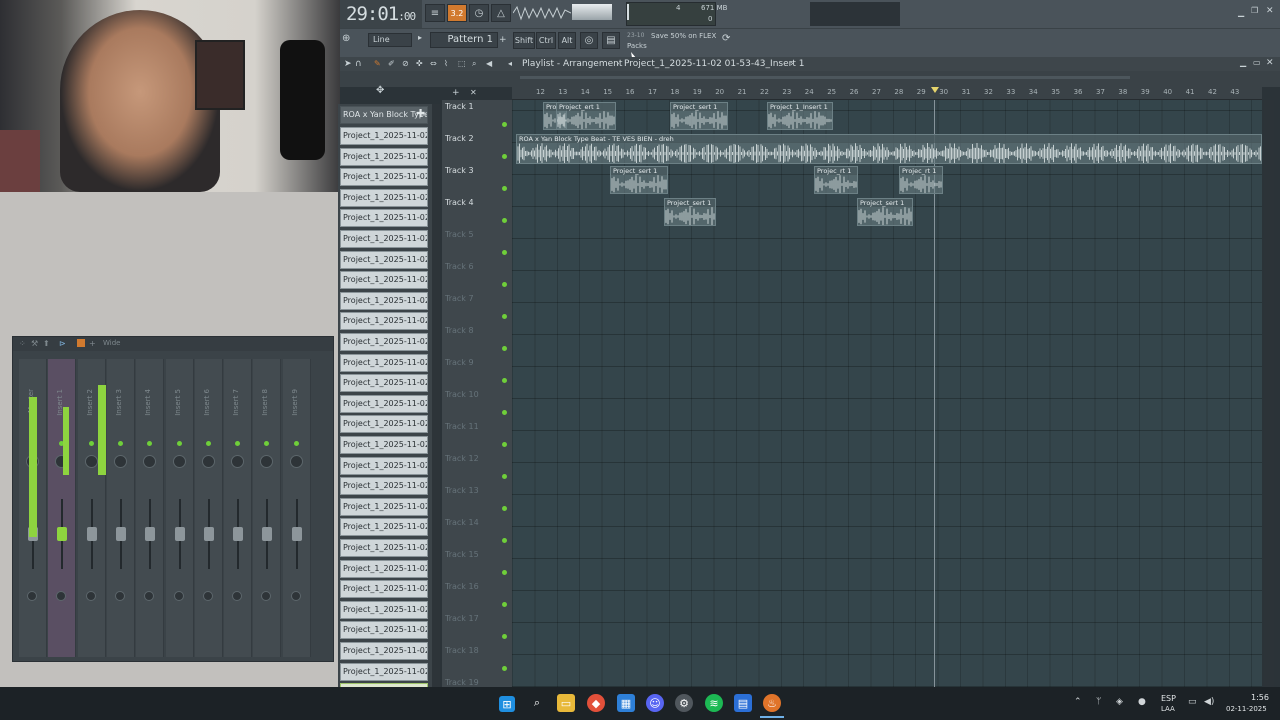  I want to click on track-label: Track 13, so click(462, 490).